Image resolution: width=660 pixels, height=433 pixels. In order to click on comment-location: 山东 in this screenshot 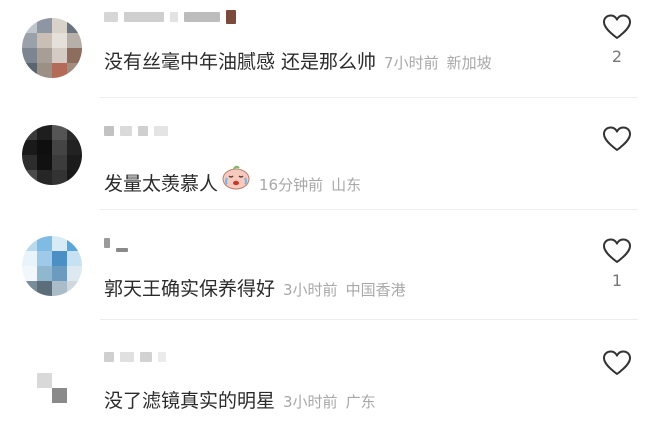, I will do `click(346, 185)`.